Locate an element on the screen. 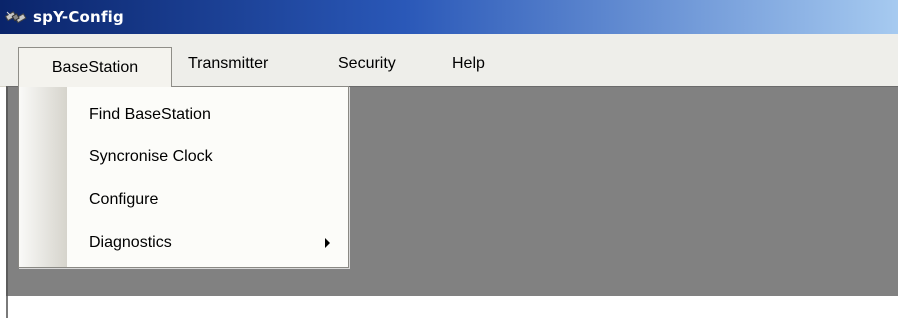 This screenshot has height=318, width=898. menu-item-diagnostics: Diagnostics is located at coordinates (183, 243).